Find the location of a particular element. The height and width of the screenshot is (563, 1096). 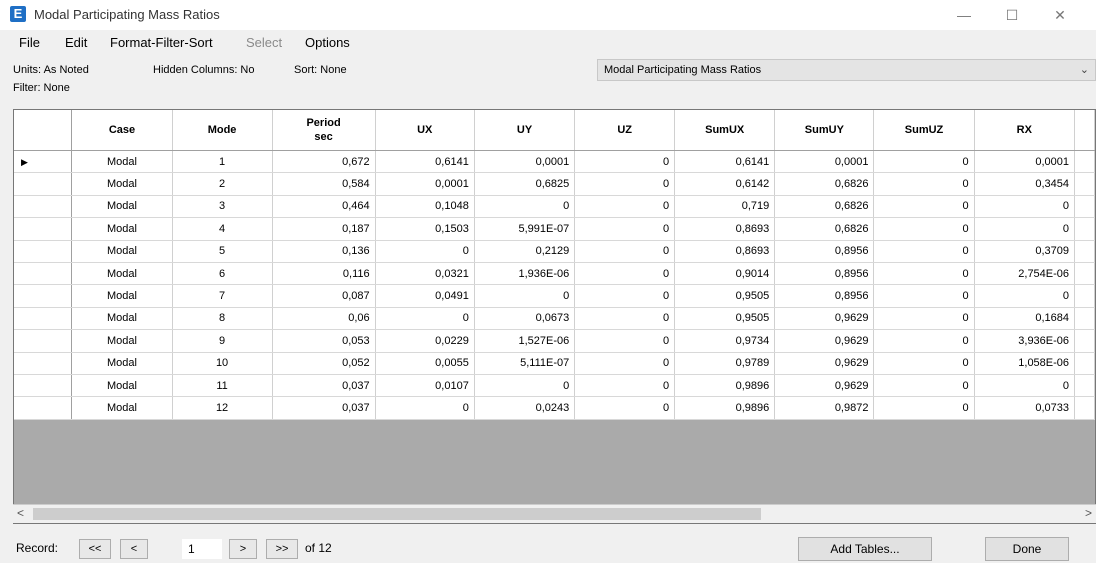

menu-file: File is located at coordinates (29, 42).